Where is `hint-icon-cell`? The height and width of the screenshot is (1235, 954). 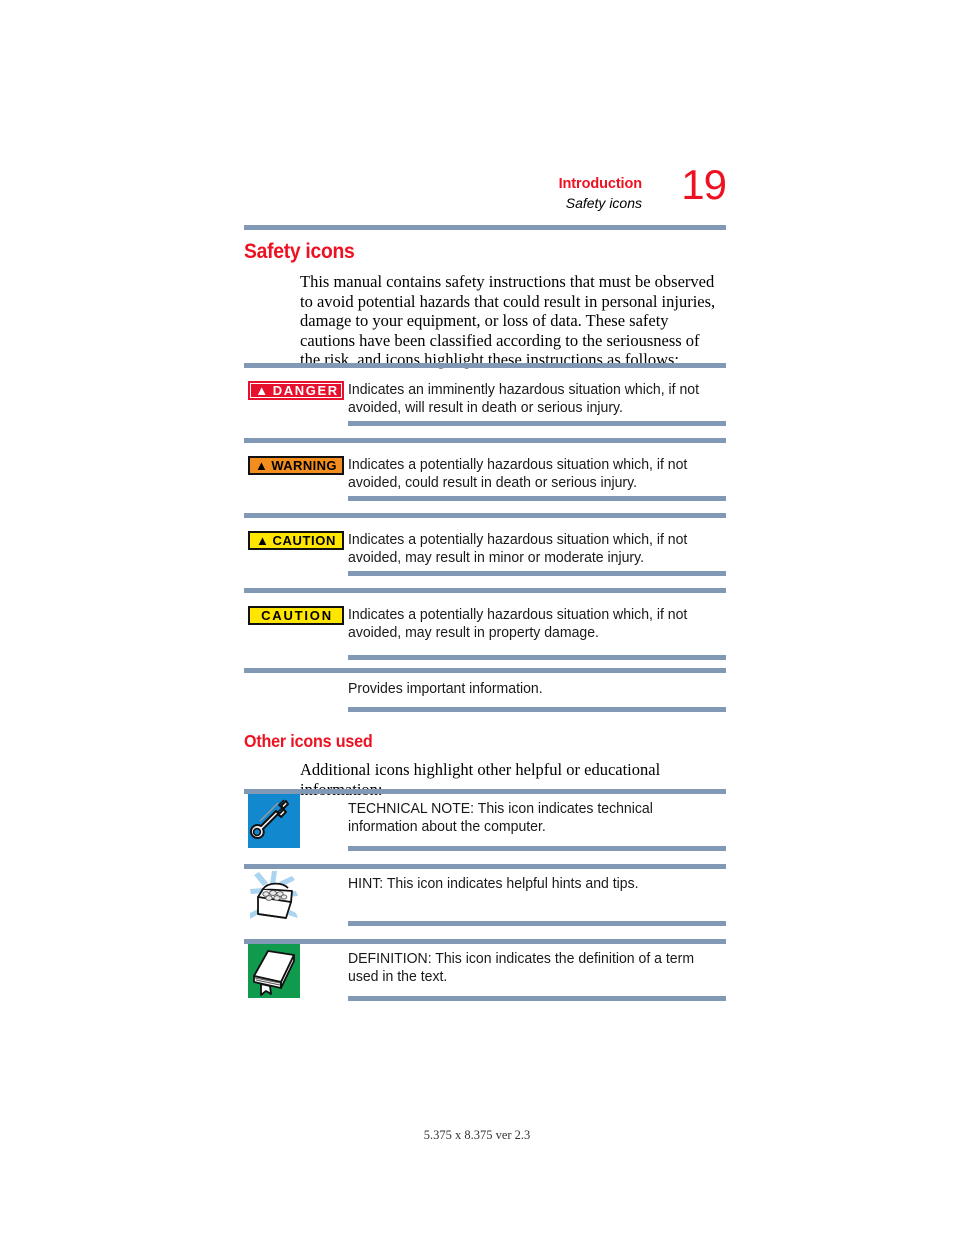 hint-icon-cell is located at coordinates (296, 896).